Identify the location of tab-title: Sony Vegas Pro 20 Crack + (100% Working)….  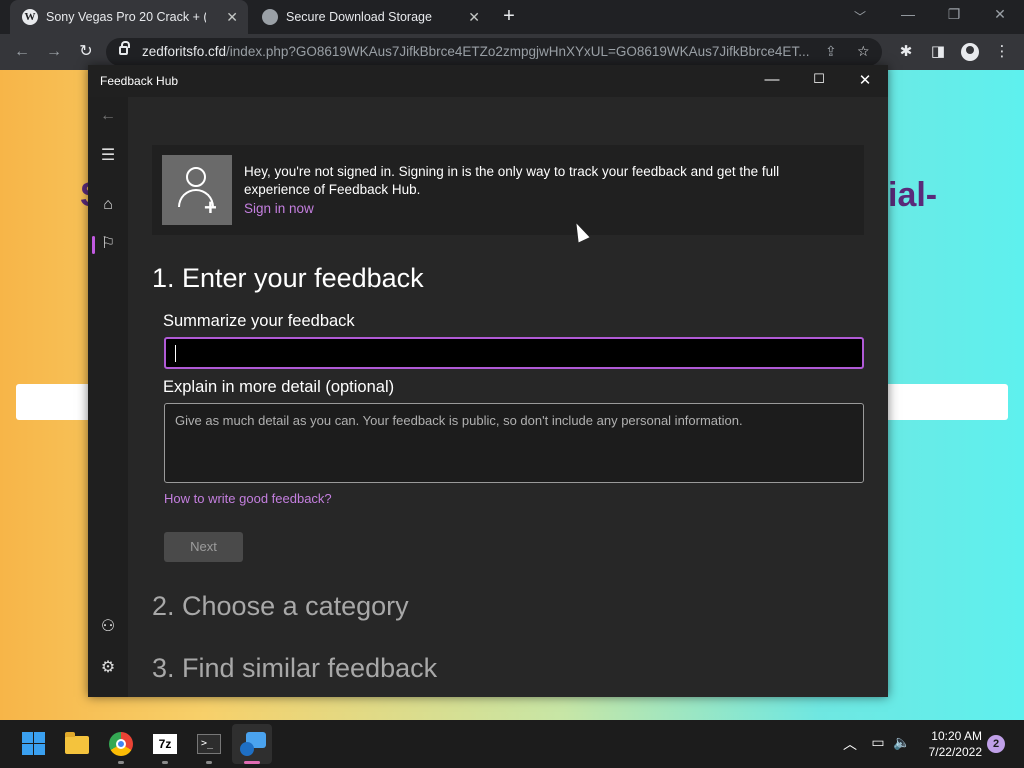
(126, 17).